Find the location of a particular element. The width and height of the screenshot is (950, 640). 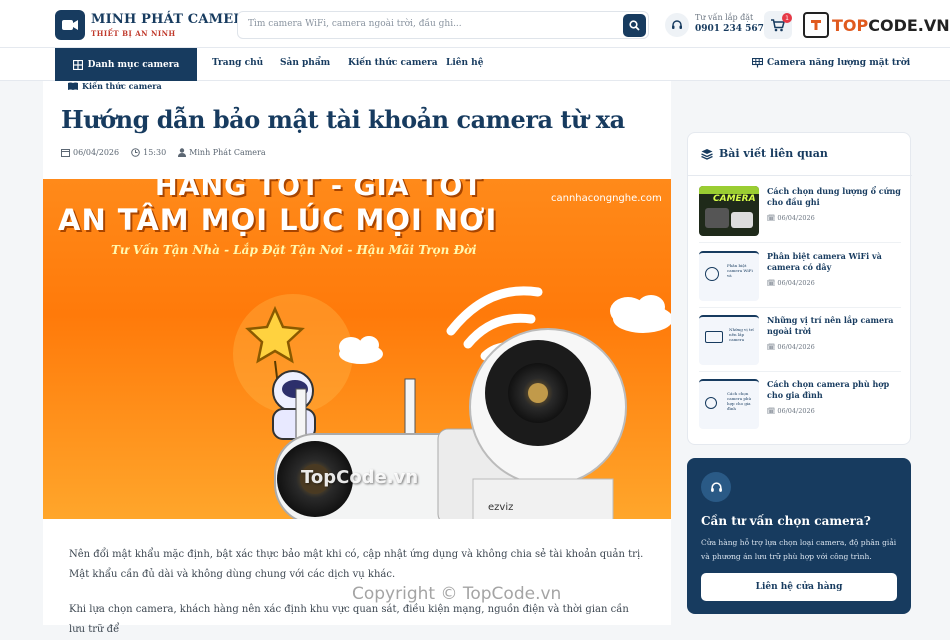

thumbnail-caption: CAMERA is located at coordinates (734, 199).